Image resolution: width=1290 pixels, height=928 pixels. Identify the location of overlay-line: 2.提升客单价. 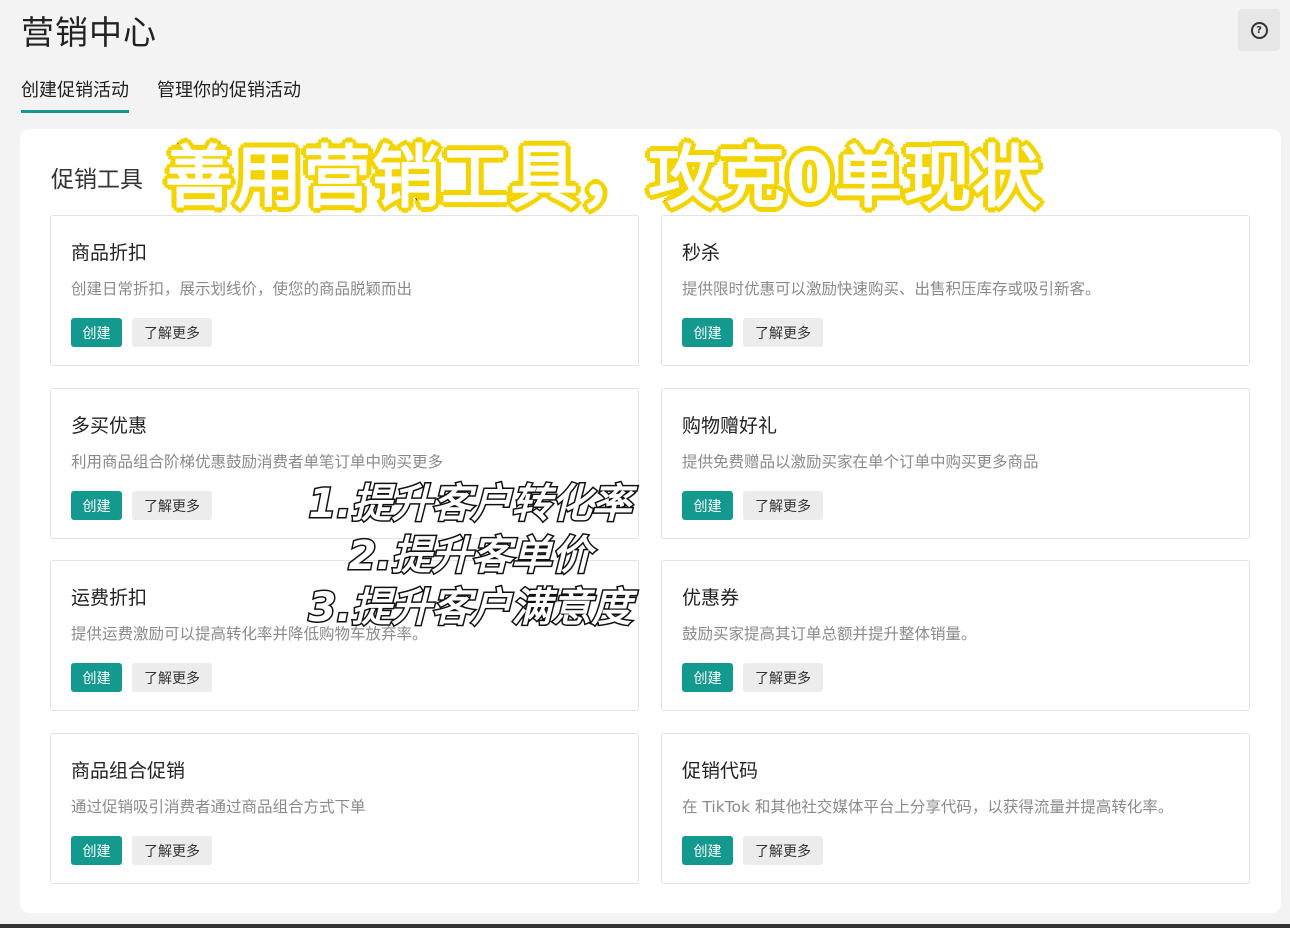
(470, 556).